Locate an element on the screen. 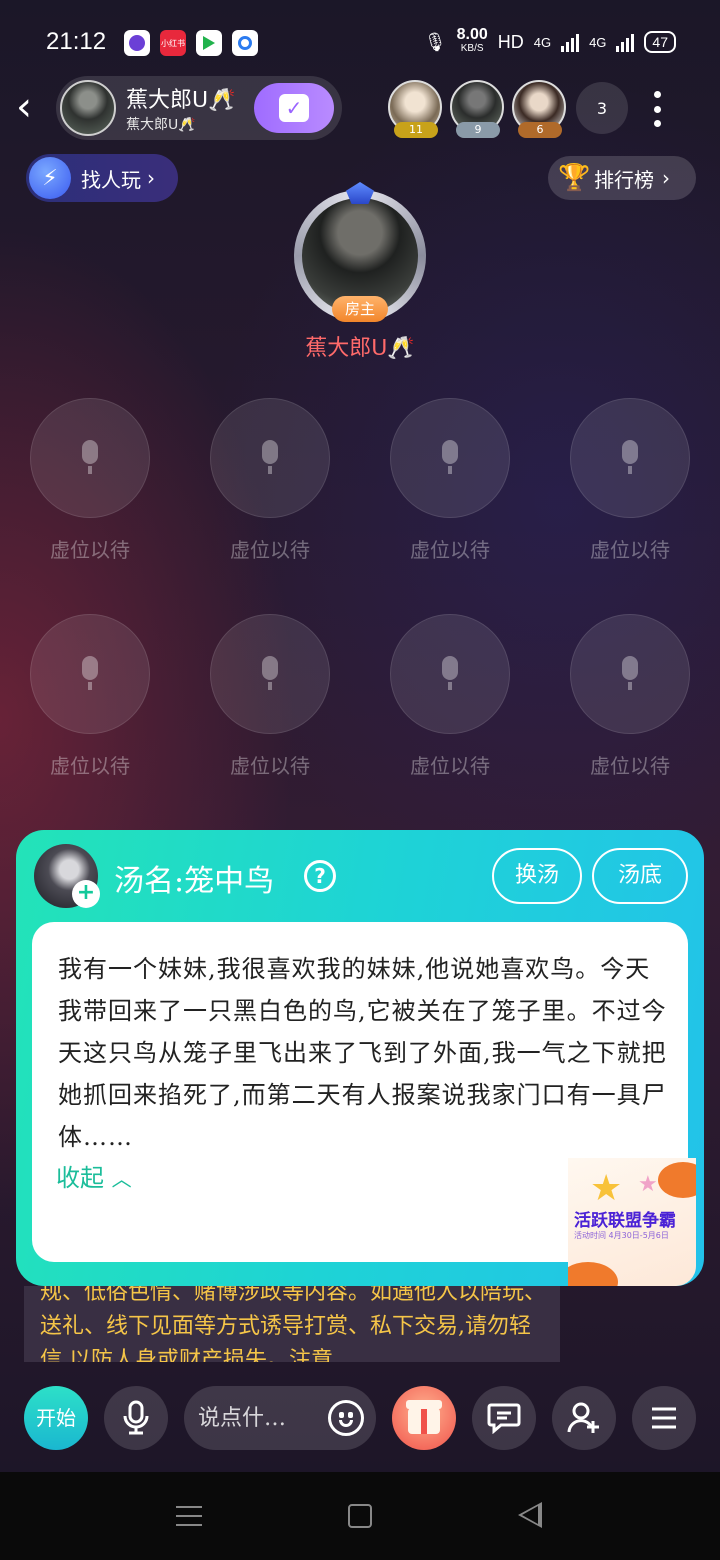  add-friend-button is located at coordinates (584, 1418).